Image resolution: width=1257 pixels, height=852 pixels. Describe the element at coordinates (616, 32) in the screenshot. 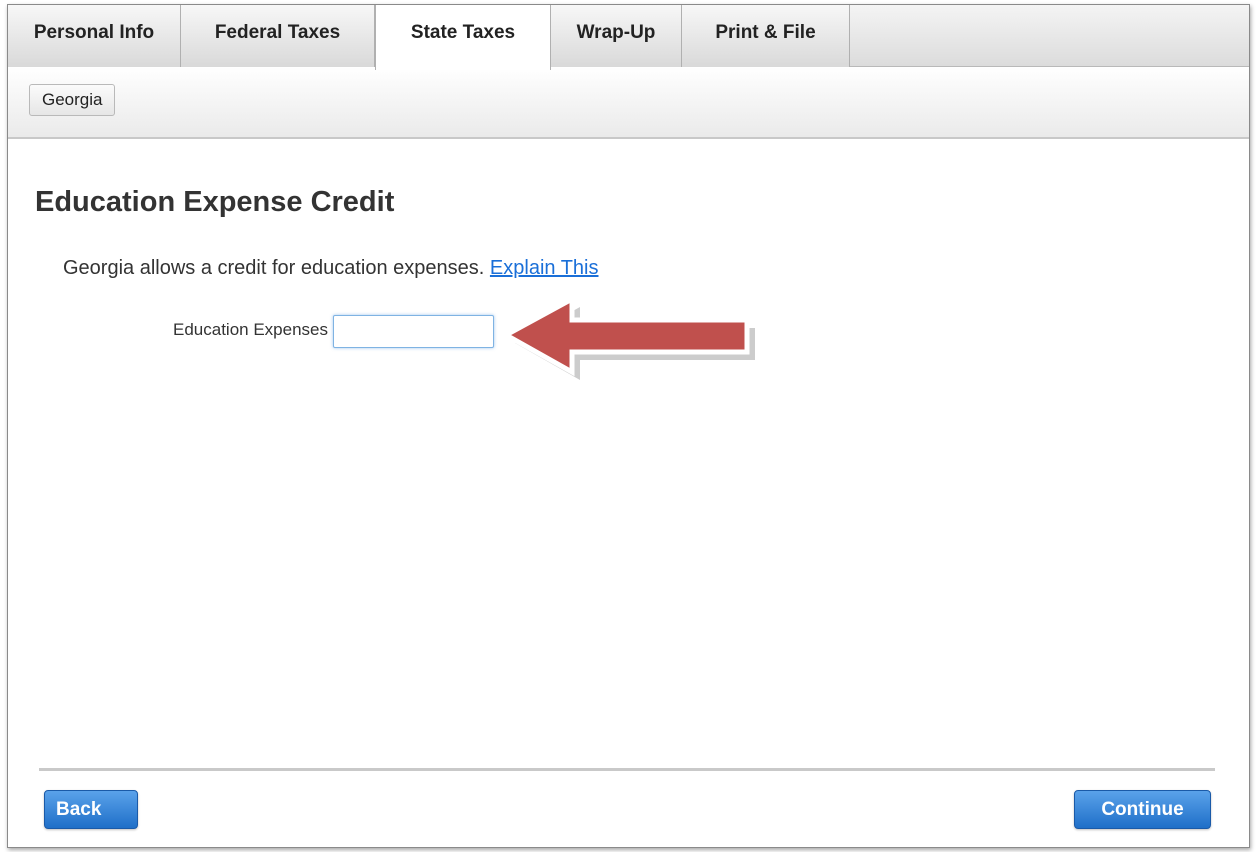

I see `tab-label: Wrap-Up` at that location.